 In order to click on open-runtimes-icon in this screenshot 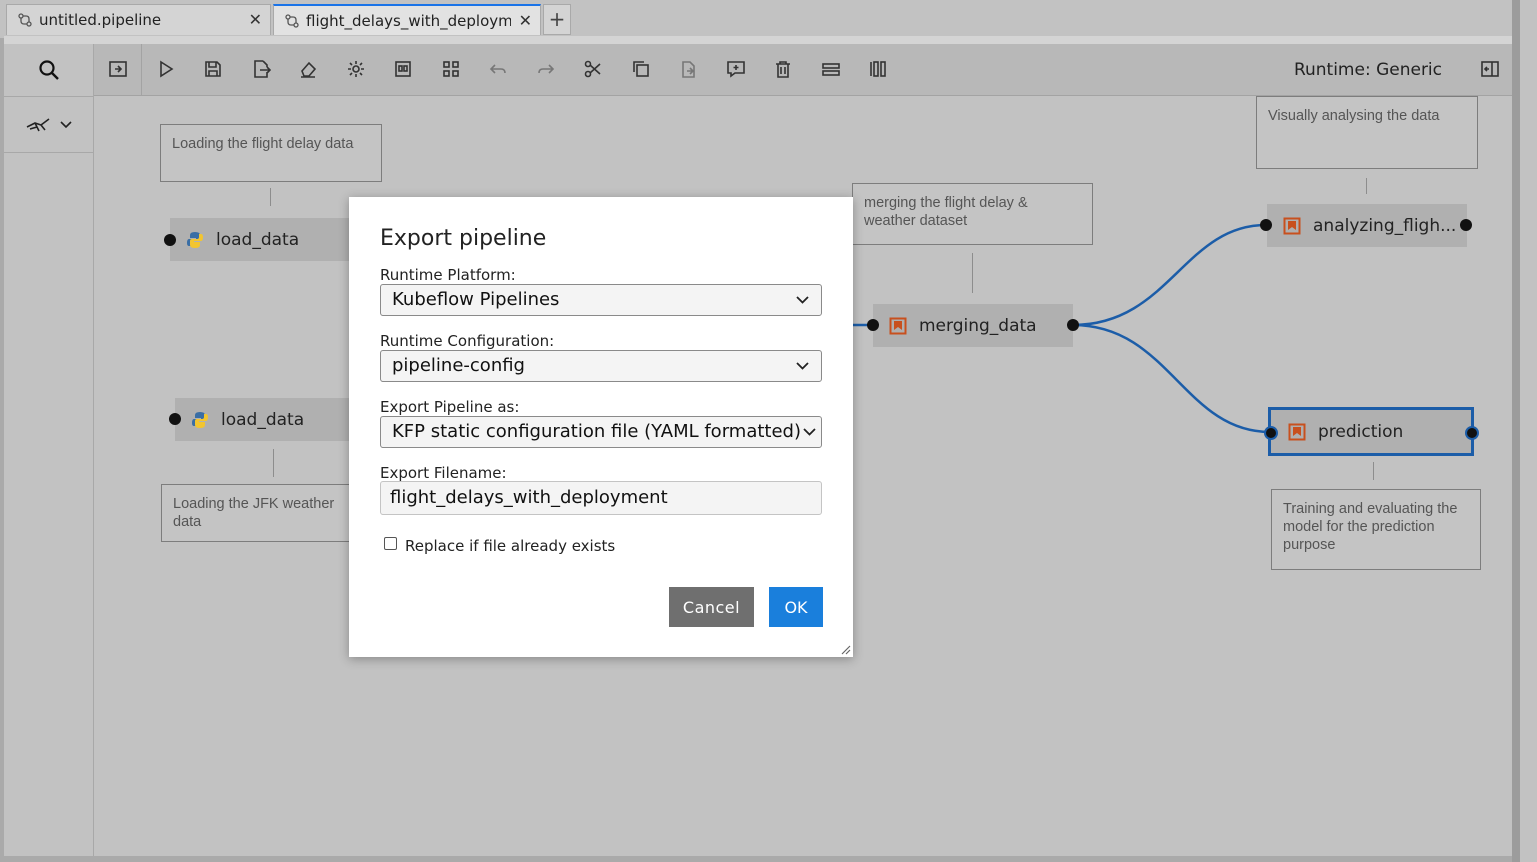, I will do `click(403, 69)`.